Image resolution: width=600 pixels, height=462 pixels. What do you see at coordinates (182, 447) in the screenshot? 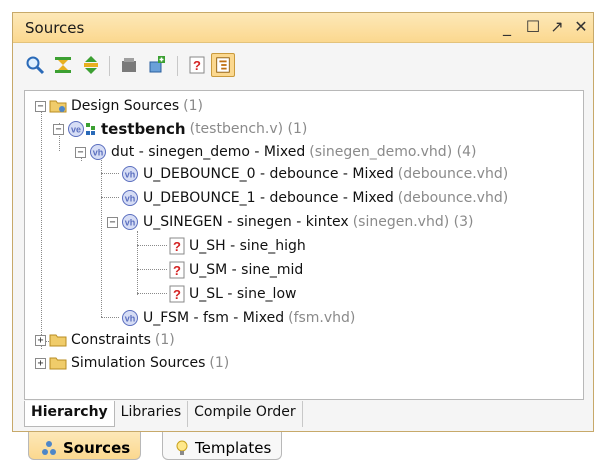
I see `lightbulb-icon` at bounding box center [182, 447].